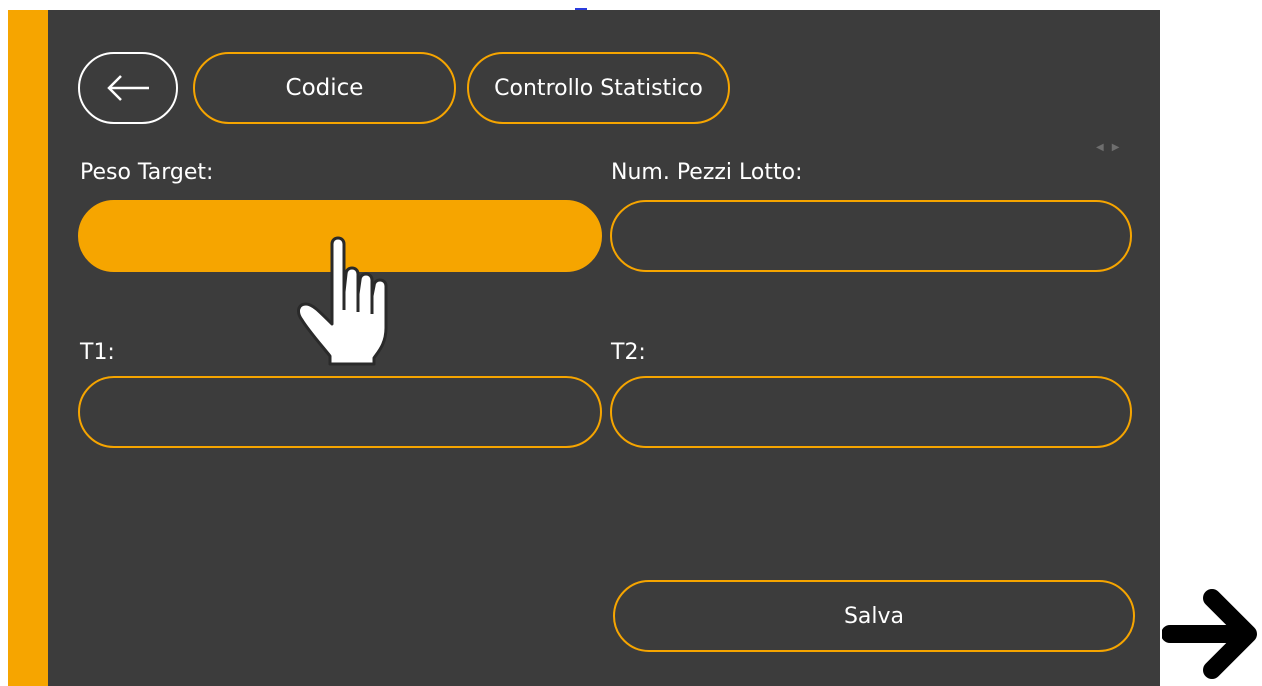 The image size is (1262, 686). I want to click on arrow-left-icon, so click(128, 88).